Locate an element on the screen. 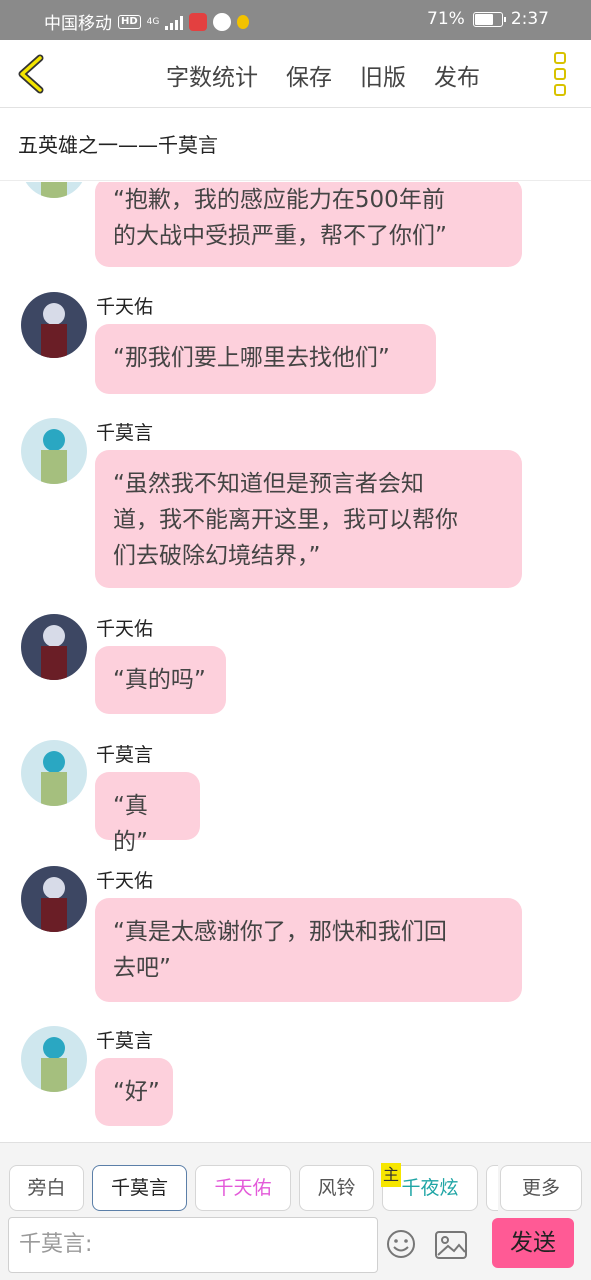  role-qianmoyan: 千莫言 is located at coordinates (139, 1188).